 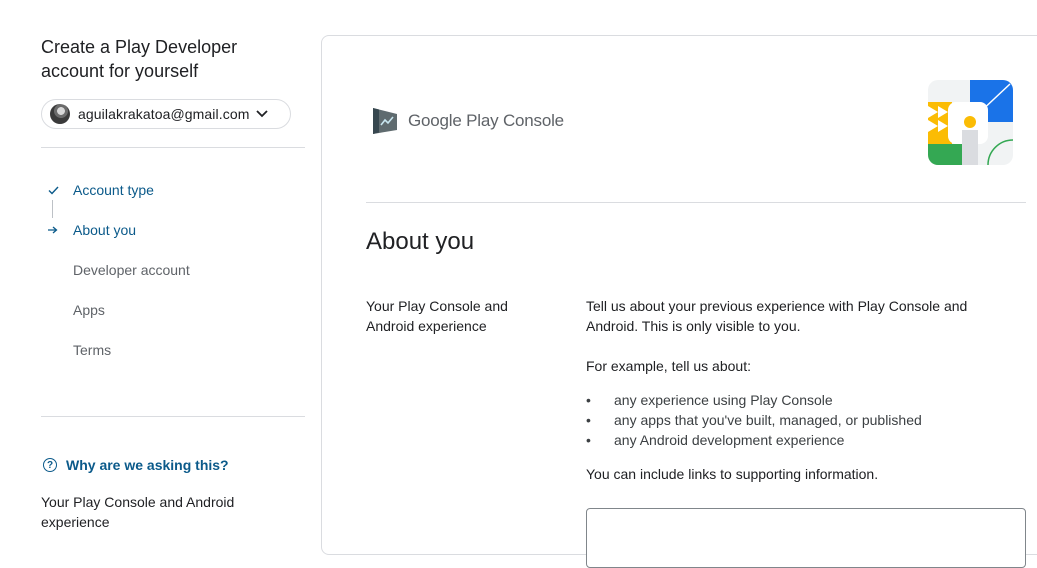 I want to click on step-account-type: Account type, so click(x=173, y=194).